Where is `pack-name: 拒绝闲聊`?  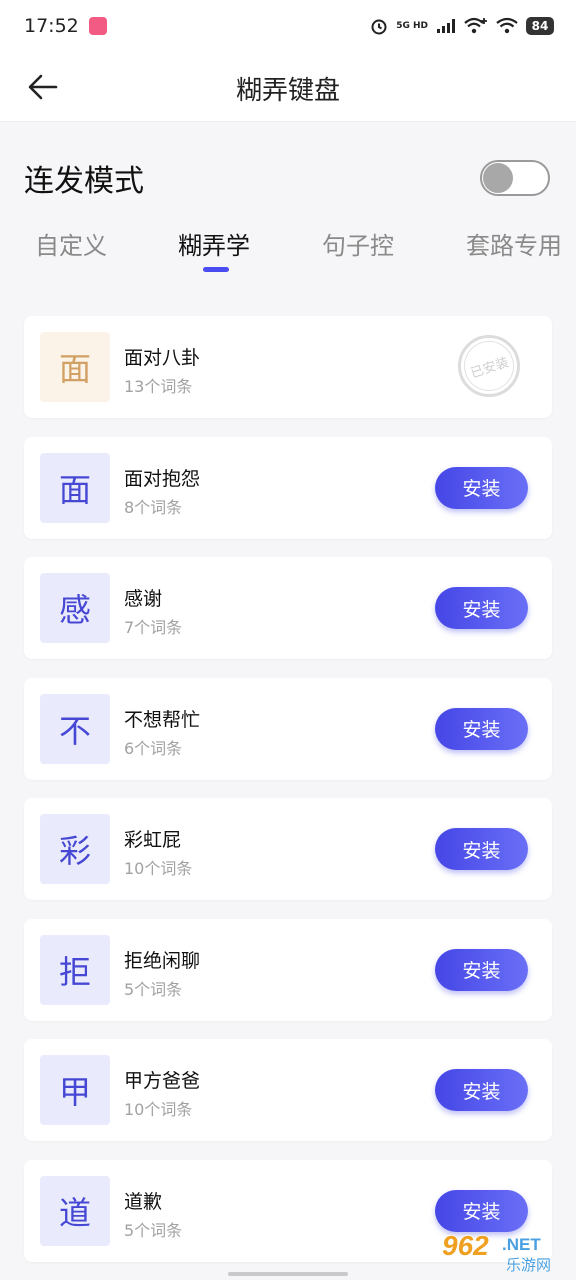 pack-name: 拒绝闲聊 is located at coordinates (162, 960).